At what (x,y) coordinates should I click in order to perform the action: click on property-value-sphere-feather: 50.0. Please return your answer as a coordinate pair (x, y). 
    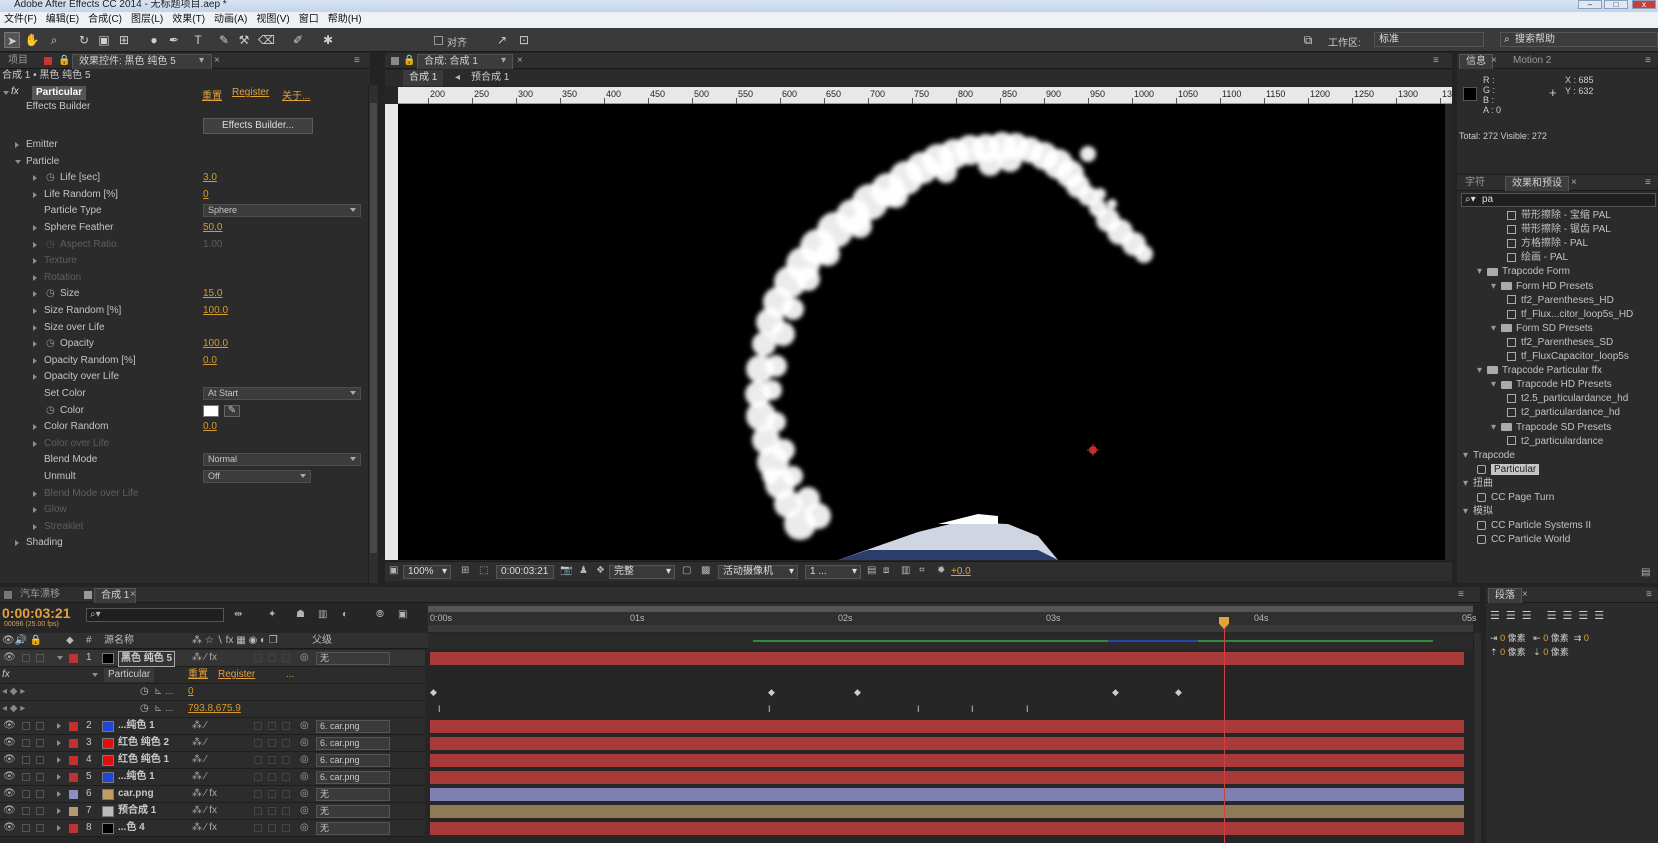
    Looking at the image, I should click on (212, 228).